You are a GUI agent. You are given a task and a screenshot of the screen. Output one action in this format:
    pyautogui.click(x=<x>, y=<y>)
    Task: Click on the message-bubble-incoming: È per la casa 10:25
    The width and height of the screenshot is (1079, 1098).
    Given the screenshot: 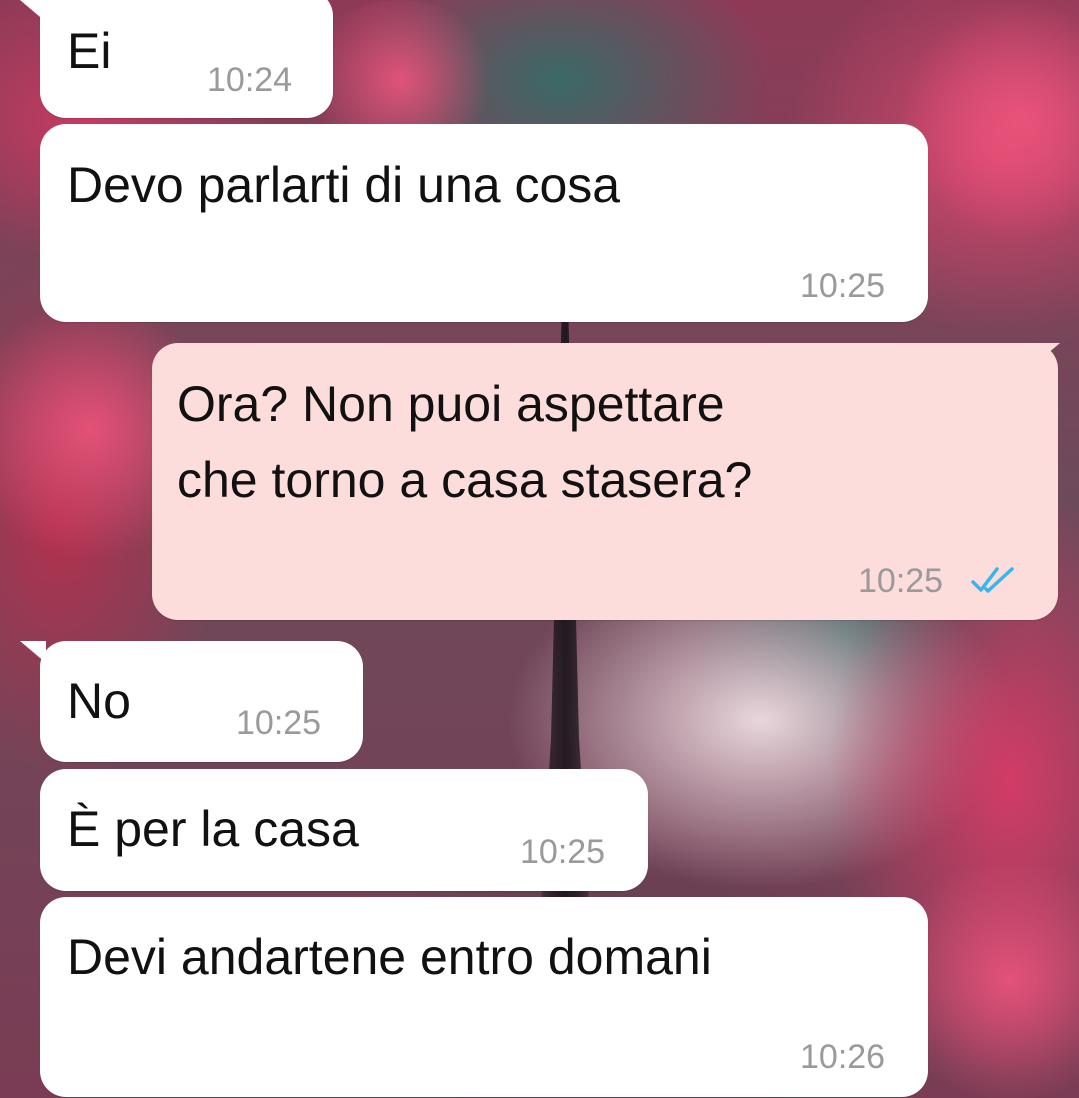 What is the action you would take?
    pyautogui.click(x=344, y=830)
    